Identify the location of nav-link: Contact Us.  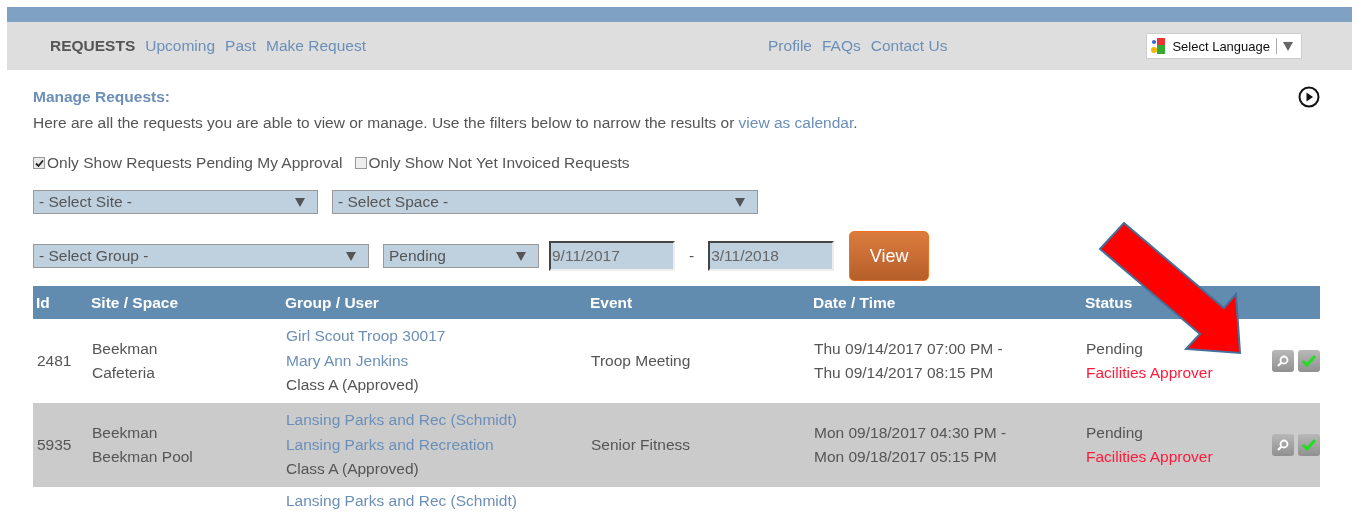
(909, 46).